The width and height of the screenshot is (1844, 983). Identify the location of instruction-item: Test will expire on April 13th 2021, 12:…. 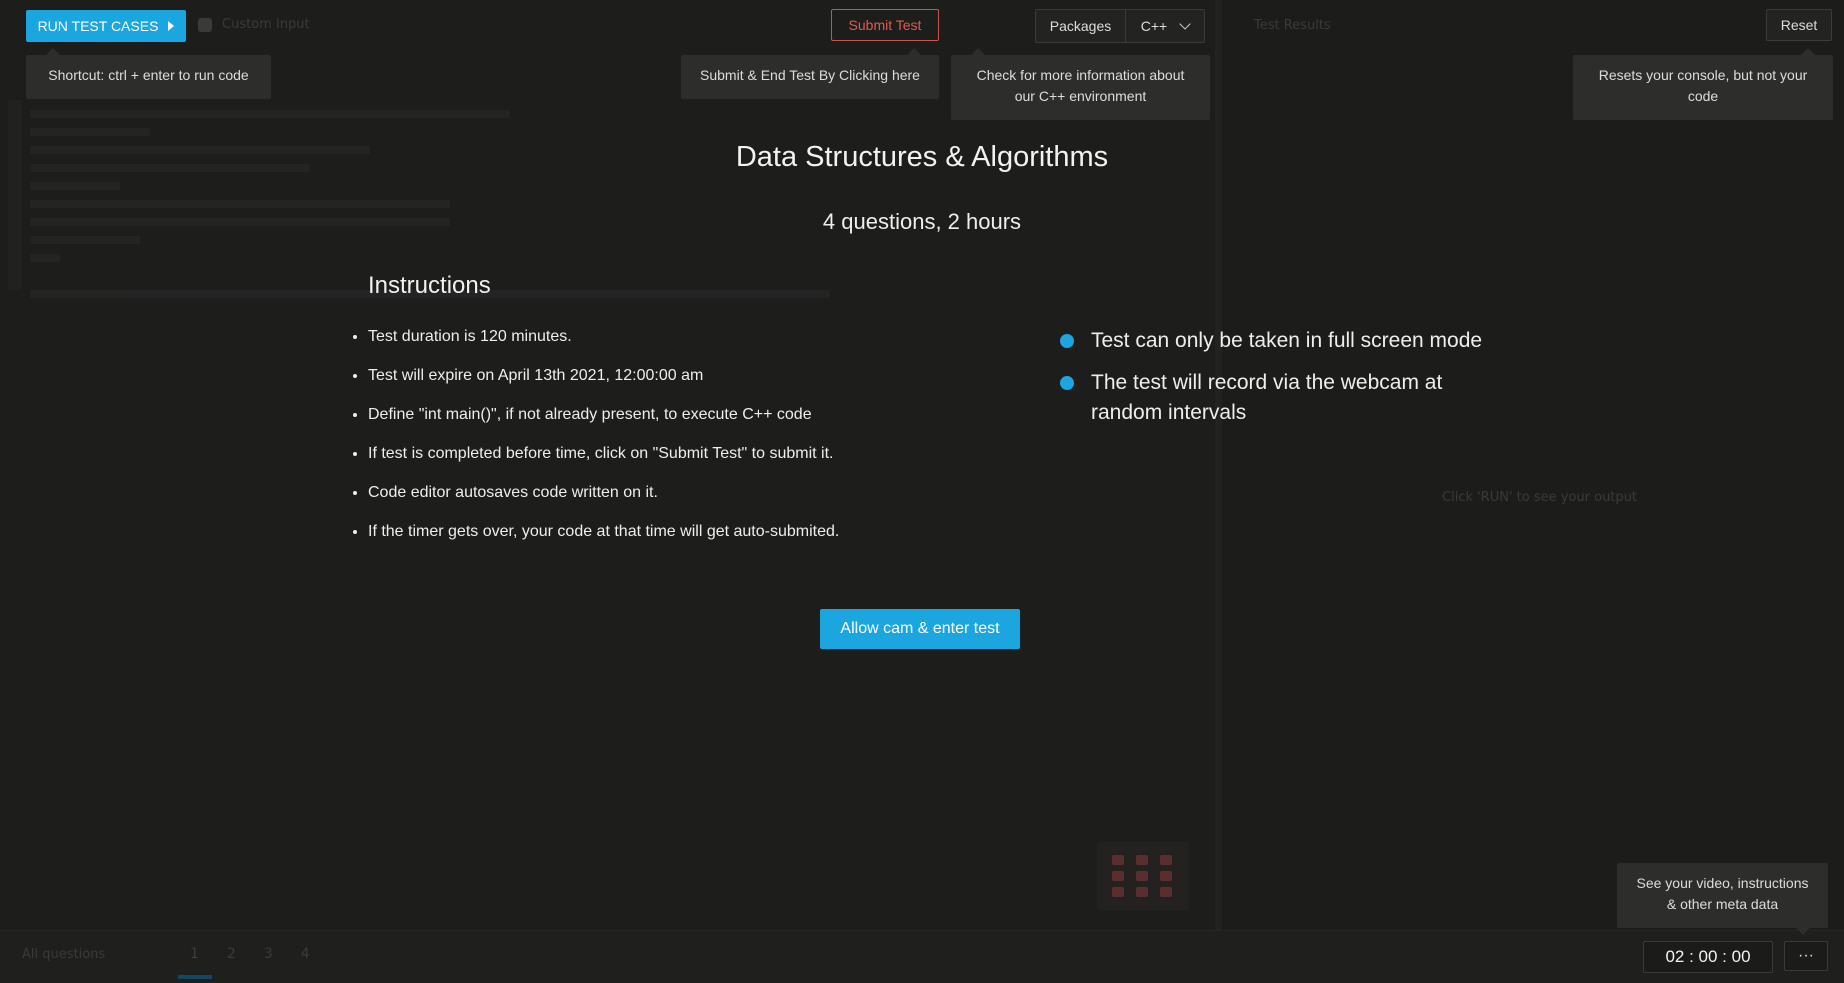
(603, 380).